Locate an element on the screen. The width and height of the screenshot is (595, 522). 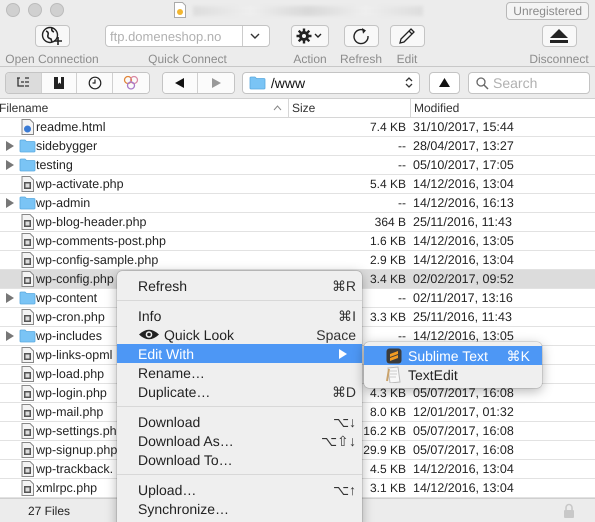
file-name: wp-blog-header.php is located at coordinates (91, 222).